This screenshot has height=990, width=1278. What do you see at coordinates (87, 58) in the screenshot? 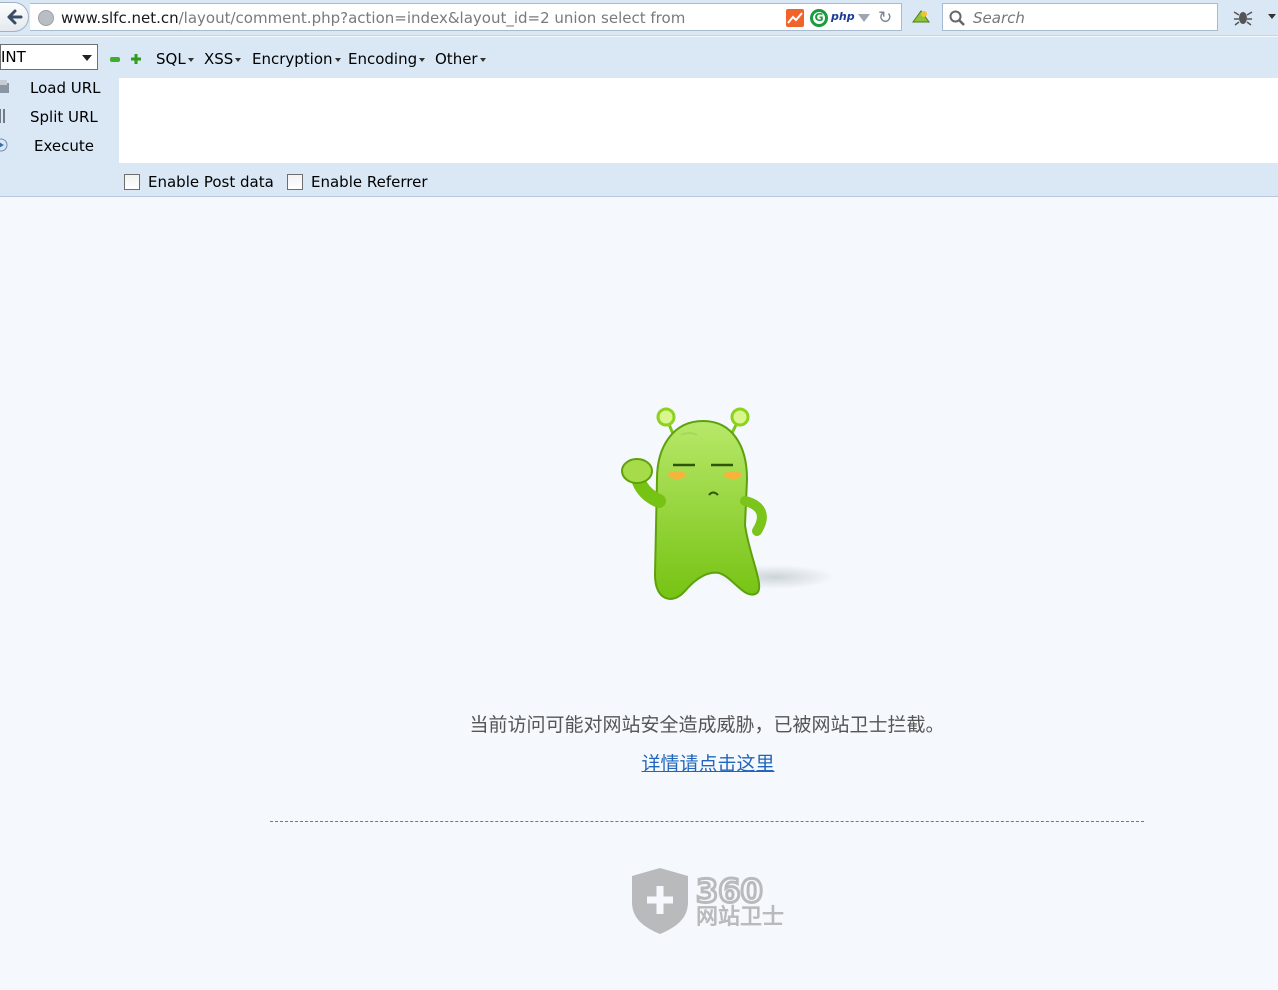
I see `chevron-down-icon` at bounding box center [87, 58].